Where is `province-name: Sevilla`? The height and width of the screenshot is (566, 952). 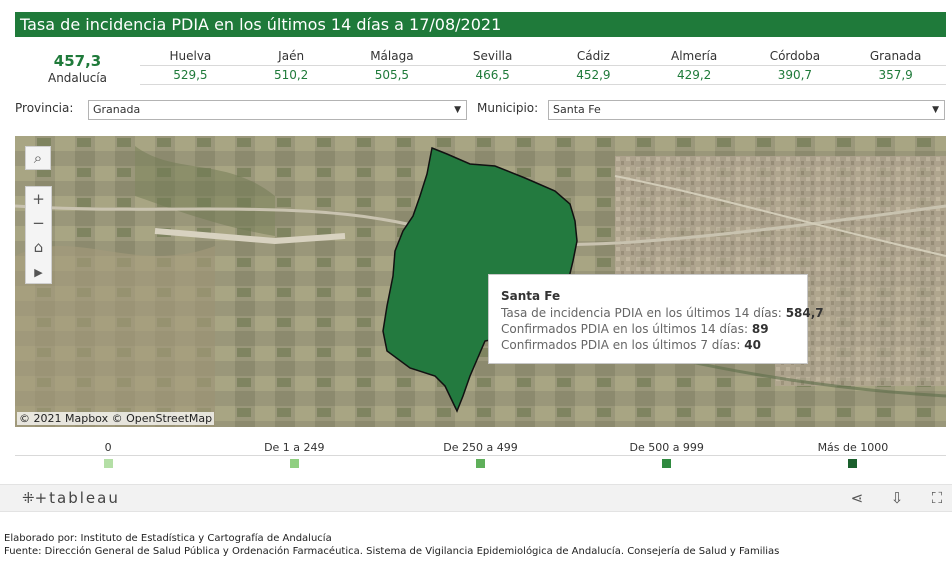 province-name: Sevilla is located at coordinates (492, 56).